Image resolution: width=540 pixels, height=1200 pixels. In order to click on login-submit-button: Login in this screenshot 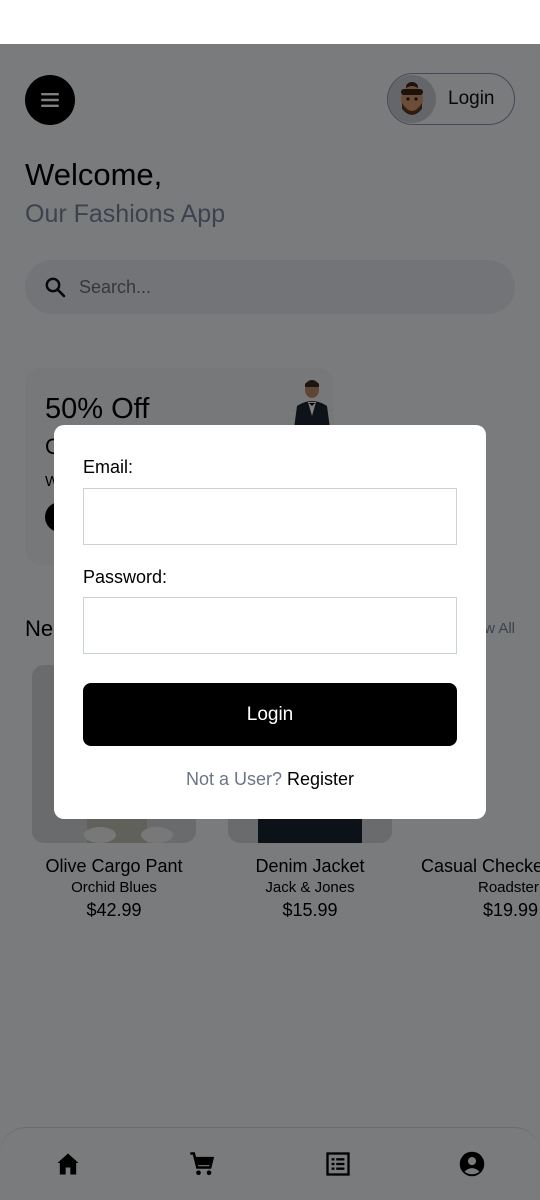, I will do `click(270, 714)`.